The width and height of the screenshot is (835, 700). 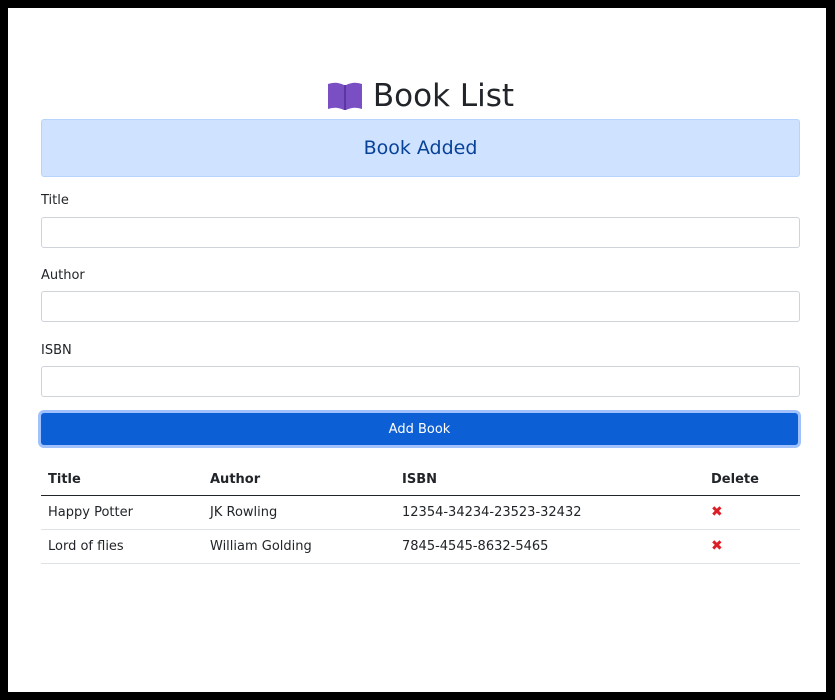 What do you see at coordinates (549, 479) in the screenshot?
I see `column-header-isbn: ISBN` at bounding box center [549, 479].